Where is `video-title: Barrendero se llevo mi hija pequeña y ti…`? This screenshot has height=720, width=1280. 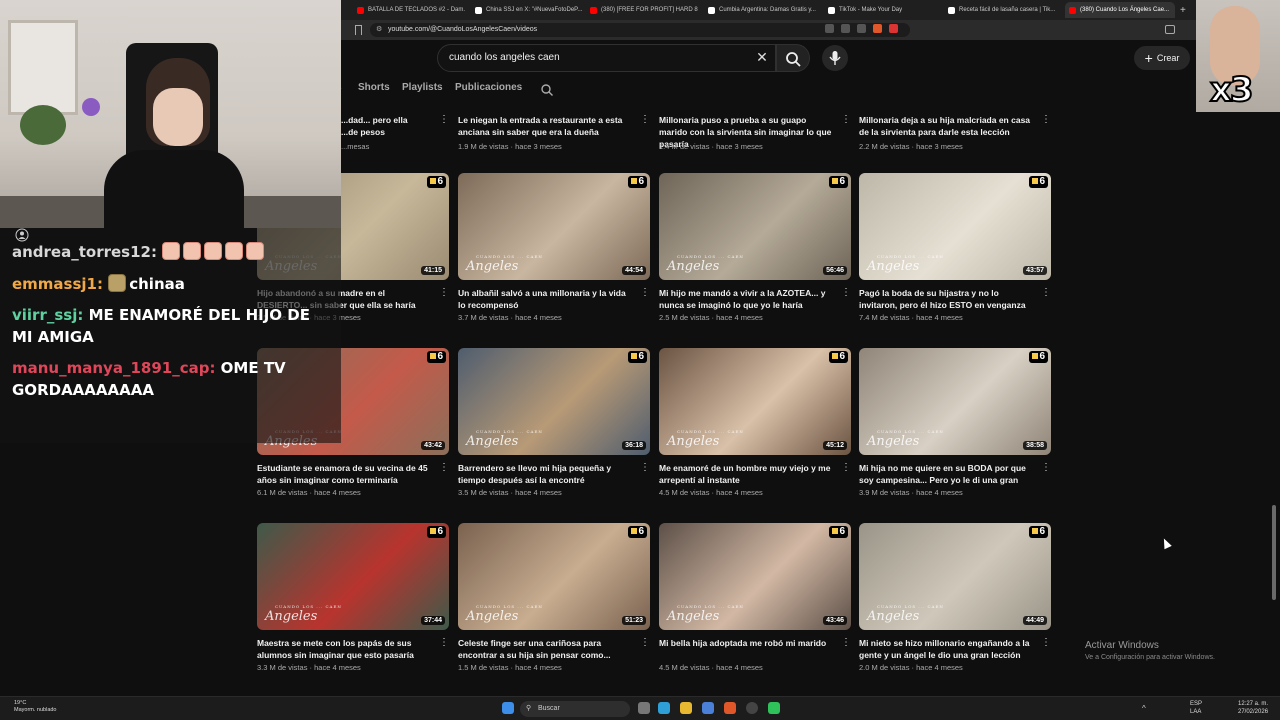 video-title: Barrendero se llevo mi hija pequeña y ti… is located at coordinates (546, 474).